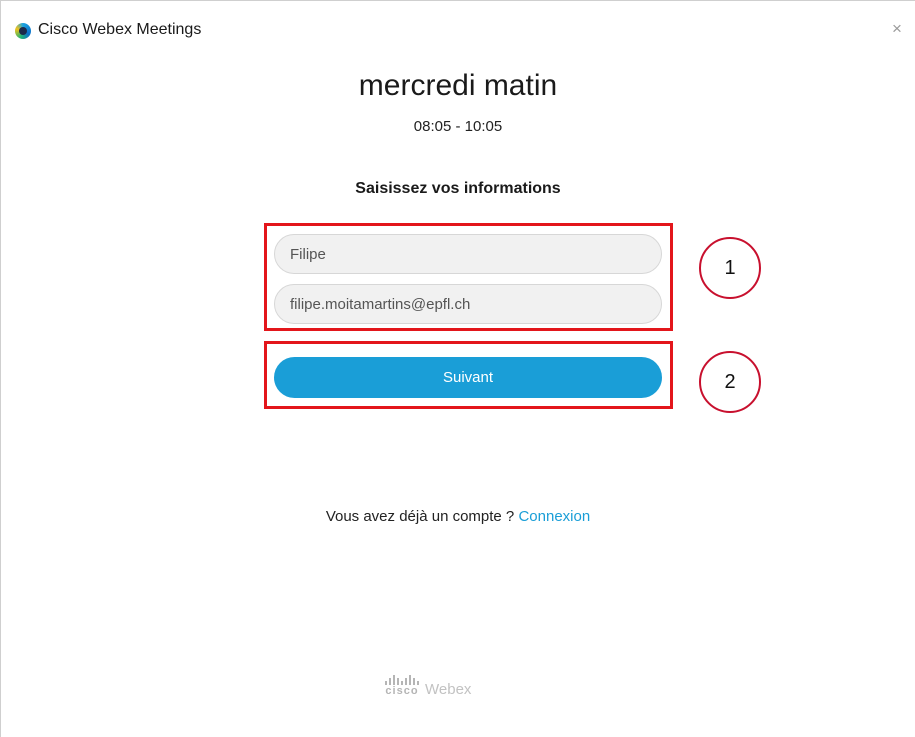 This screenshot has height=737, width=915. What do you see at coordinates (402, 679) in the screenshot?
I see `cisco-bars-icon` at bounding box center [402, 679].